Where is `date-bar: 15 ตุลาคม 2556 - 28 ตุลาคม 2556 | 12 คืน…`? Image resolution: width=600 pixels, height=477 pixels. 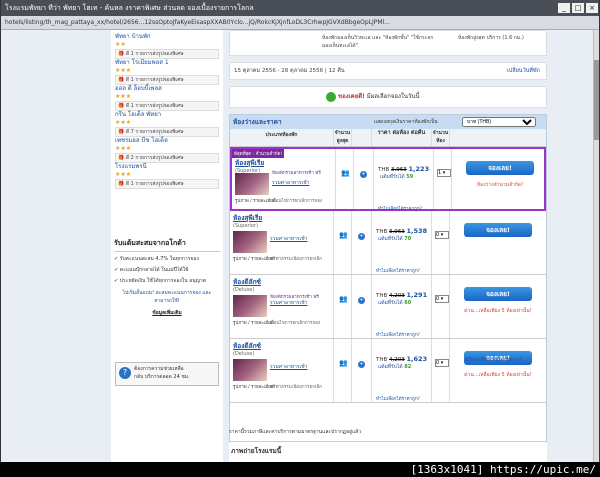
date-bar: 15 ตุลาคม 2556 - 28 ตุลาคม 2556 | 12 คืน… is located at coordinates (388, 71).